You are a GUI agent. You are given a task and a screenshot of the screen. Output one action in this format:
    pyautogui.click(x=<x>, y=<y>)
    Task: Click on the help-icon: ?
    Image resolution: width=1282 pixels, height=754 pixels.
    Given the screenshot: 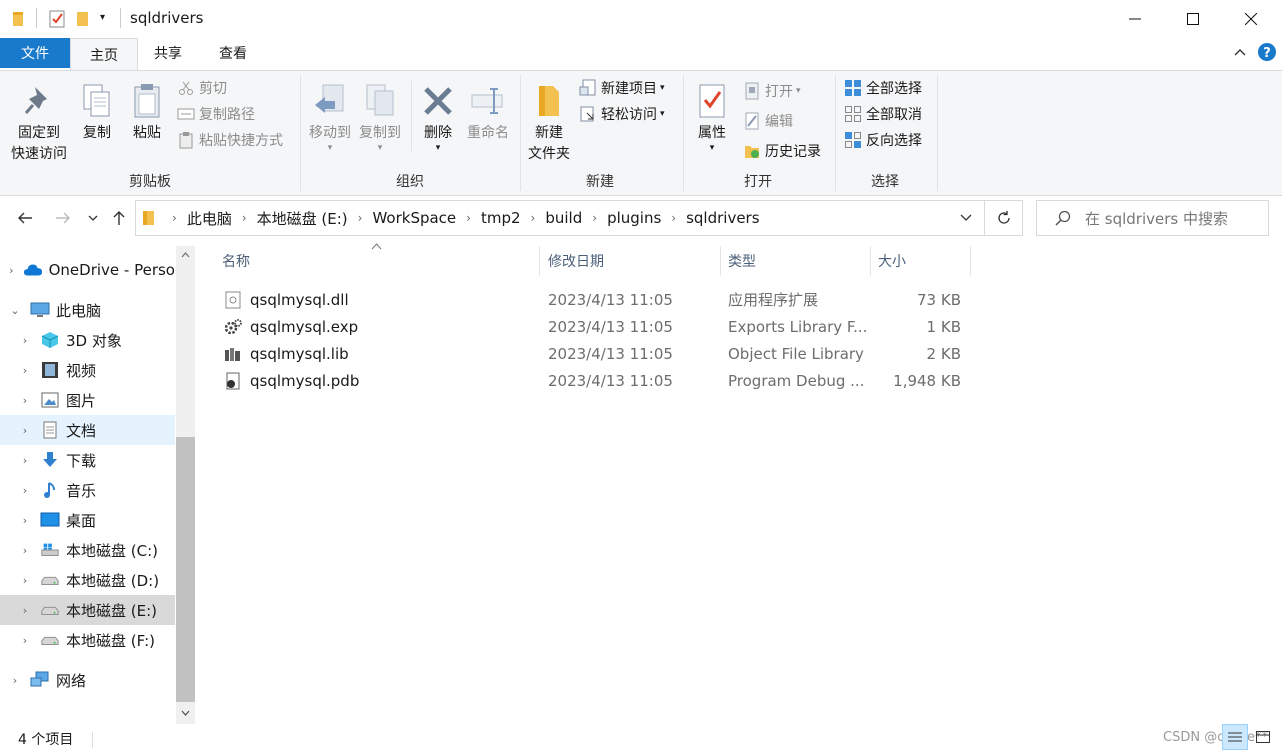 What is the action you would take?
    pyautogui.click(x=1267, y=52)
    